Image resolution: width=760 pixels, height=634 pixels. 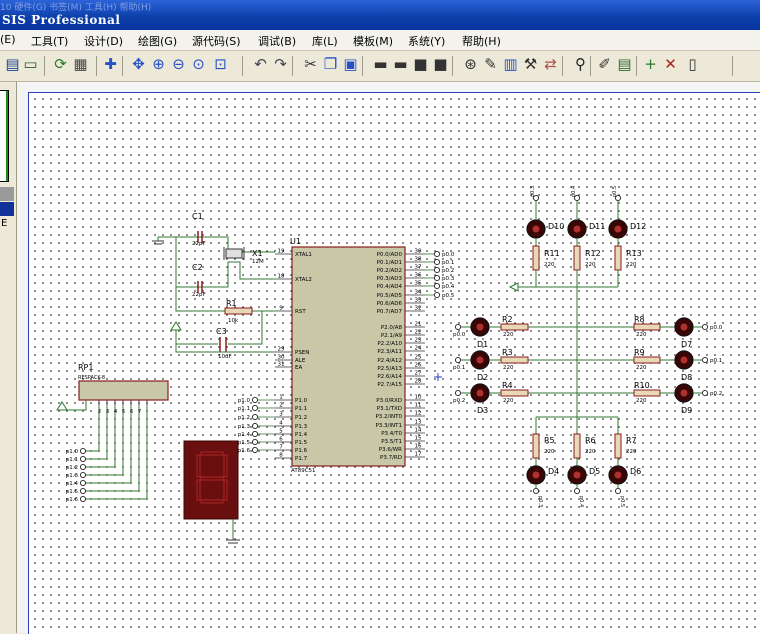 I want to click on resistor-ref: R9, so click(x=639, y=352).